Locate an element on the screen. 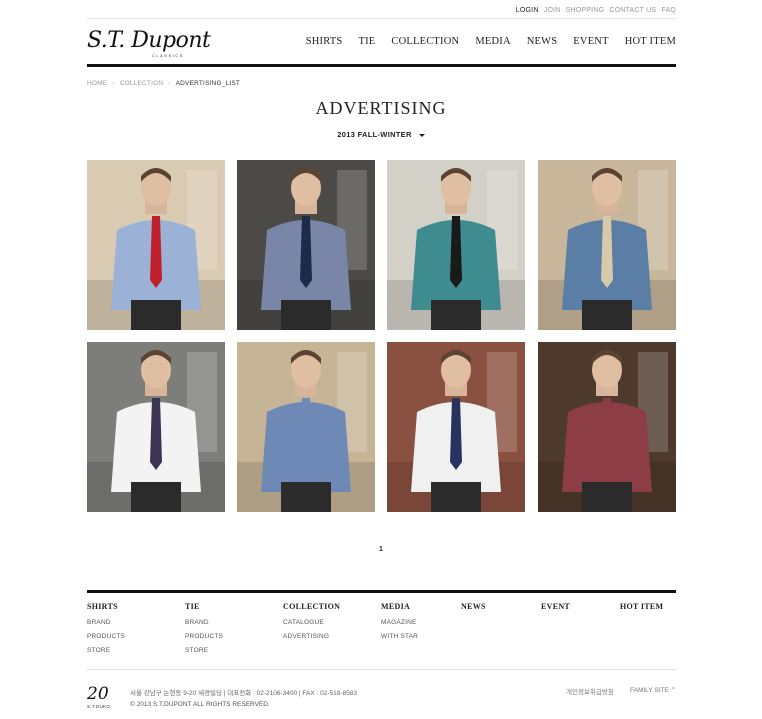 This screenshot has height=719, width=762. footer-bottom-divider is located at coordinates (381, 669).